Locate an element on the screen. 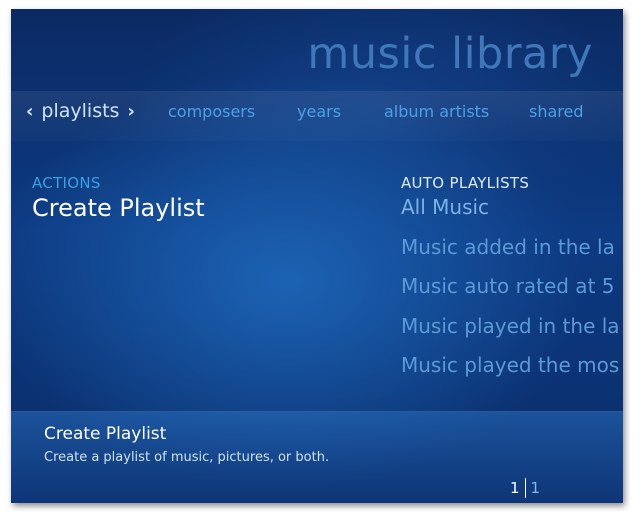 This screenshot has width=640, height=521. nav-item-years: years is located at coordinates (319, 111).